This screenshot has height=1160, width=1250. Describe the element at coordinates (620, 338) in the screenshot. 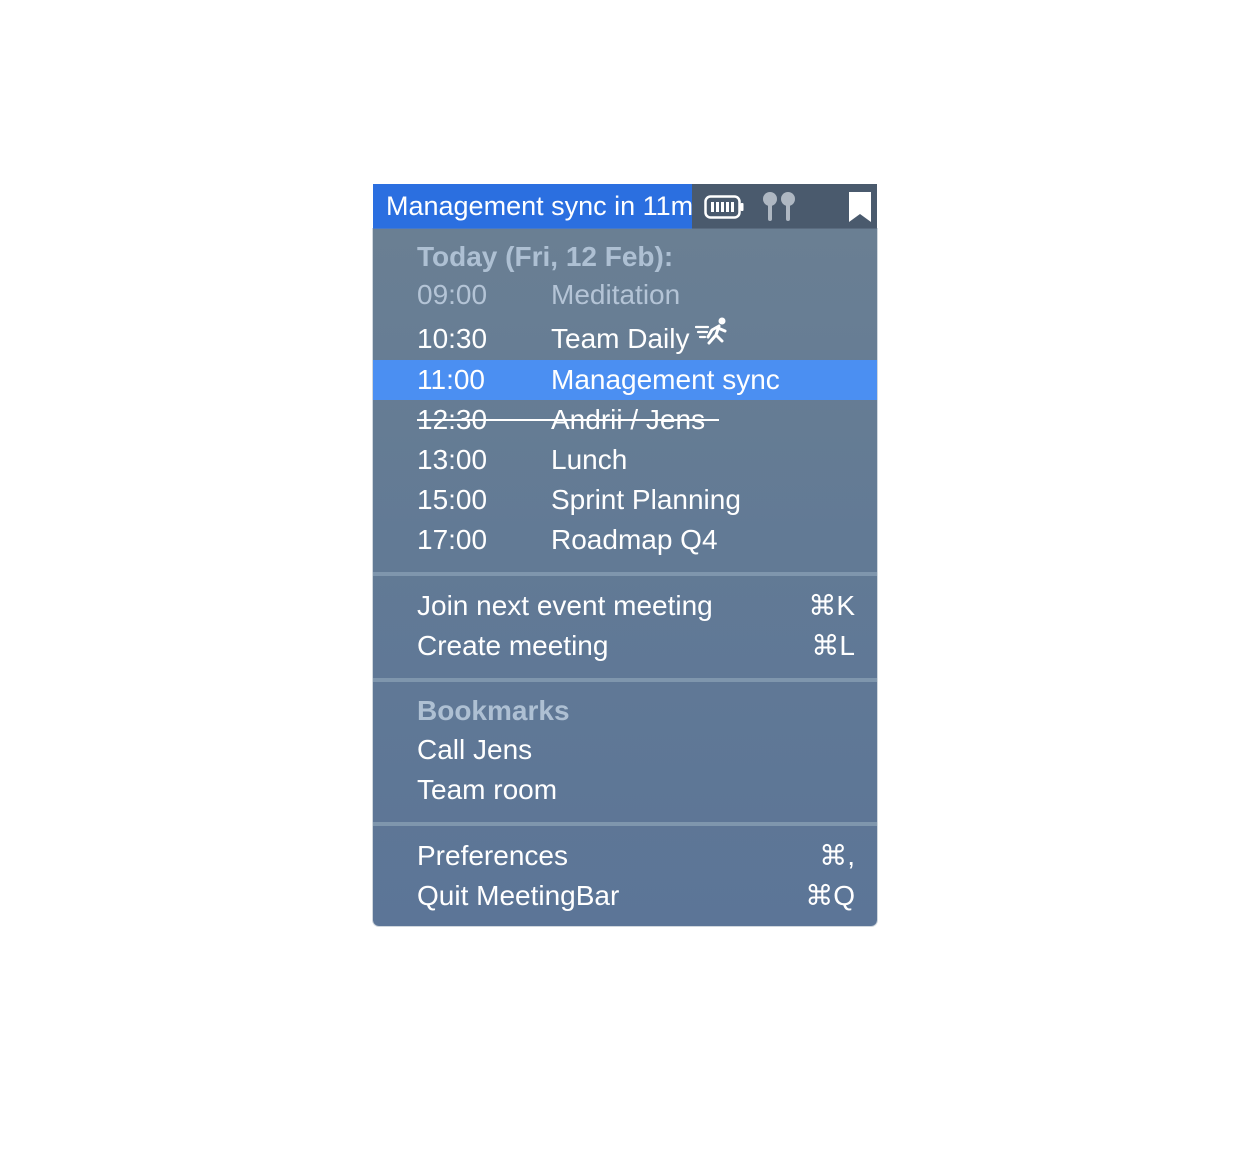

I see `event-title: Team Daily` at that location.